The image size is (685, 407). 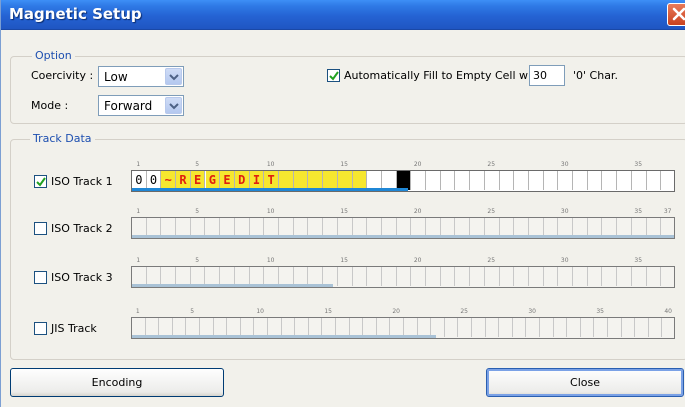 What do you see at coordinates (403, 181) in the screenshot?
I see `track-cell-grid: 0 0 ~ R E G E D I T` at bounding box center [403, 181].